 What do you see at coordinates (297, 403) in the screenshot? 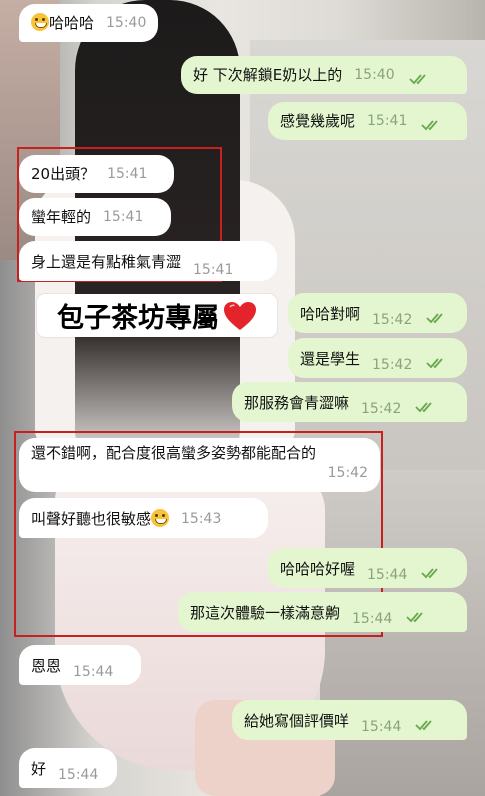
I see `message-text: 那服務會青澀嘛` at bounding box center [297, 403].